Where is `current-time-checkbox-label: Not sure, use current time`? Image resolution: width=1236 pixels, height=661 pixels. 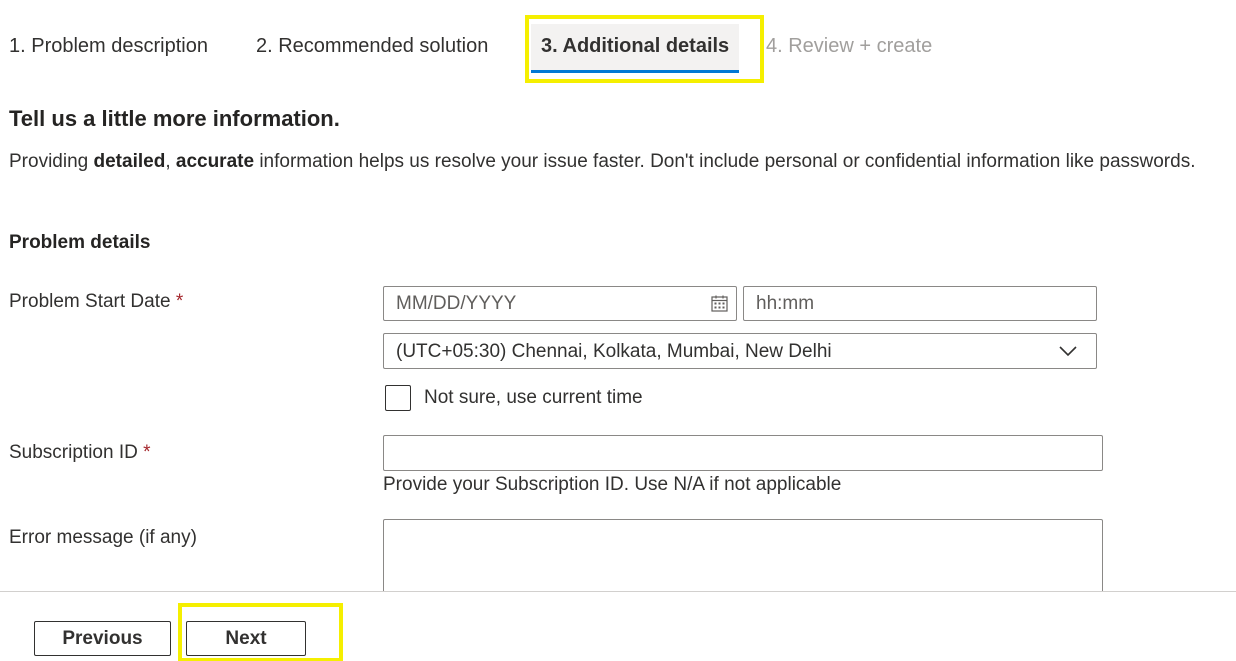
current-time-checkbox-label: Not sure, use current time is located at coordinates (533, 398).